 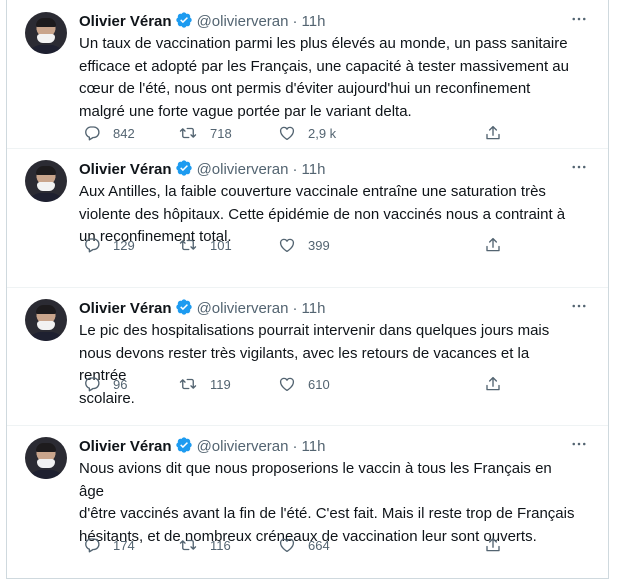 I want to click on tweet-actions: 96 119 610, so click(x=328, y=384).